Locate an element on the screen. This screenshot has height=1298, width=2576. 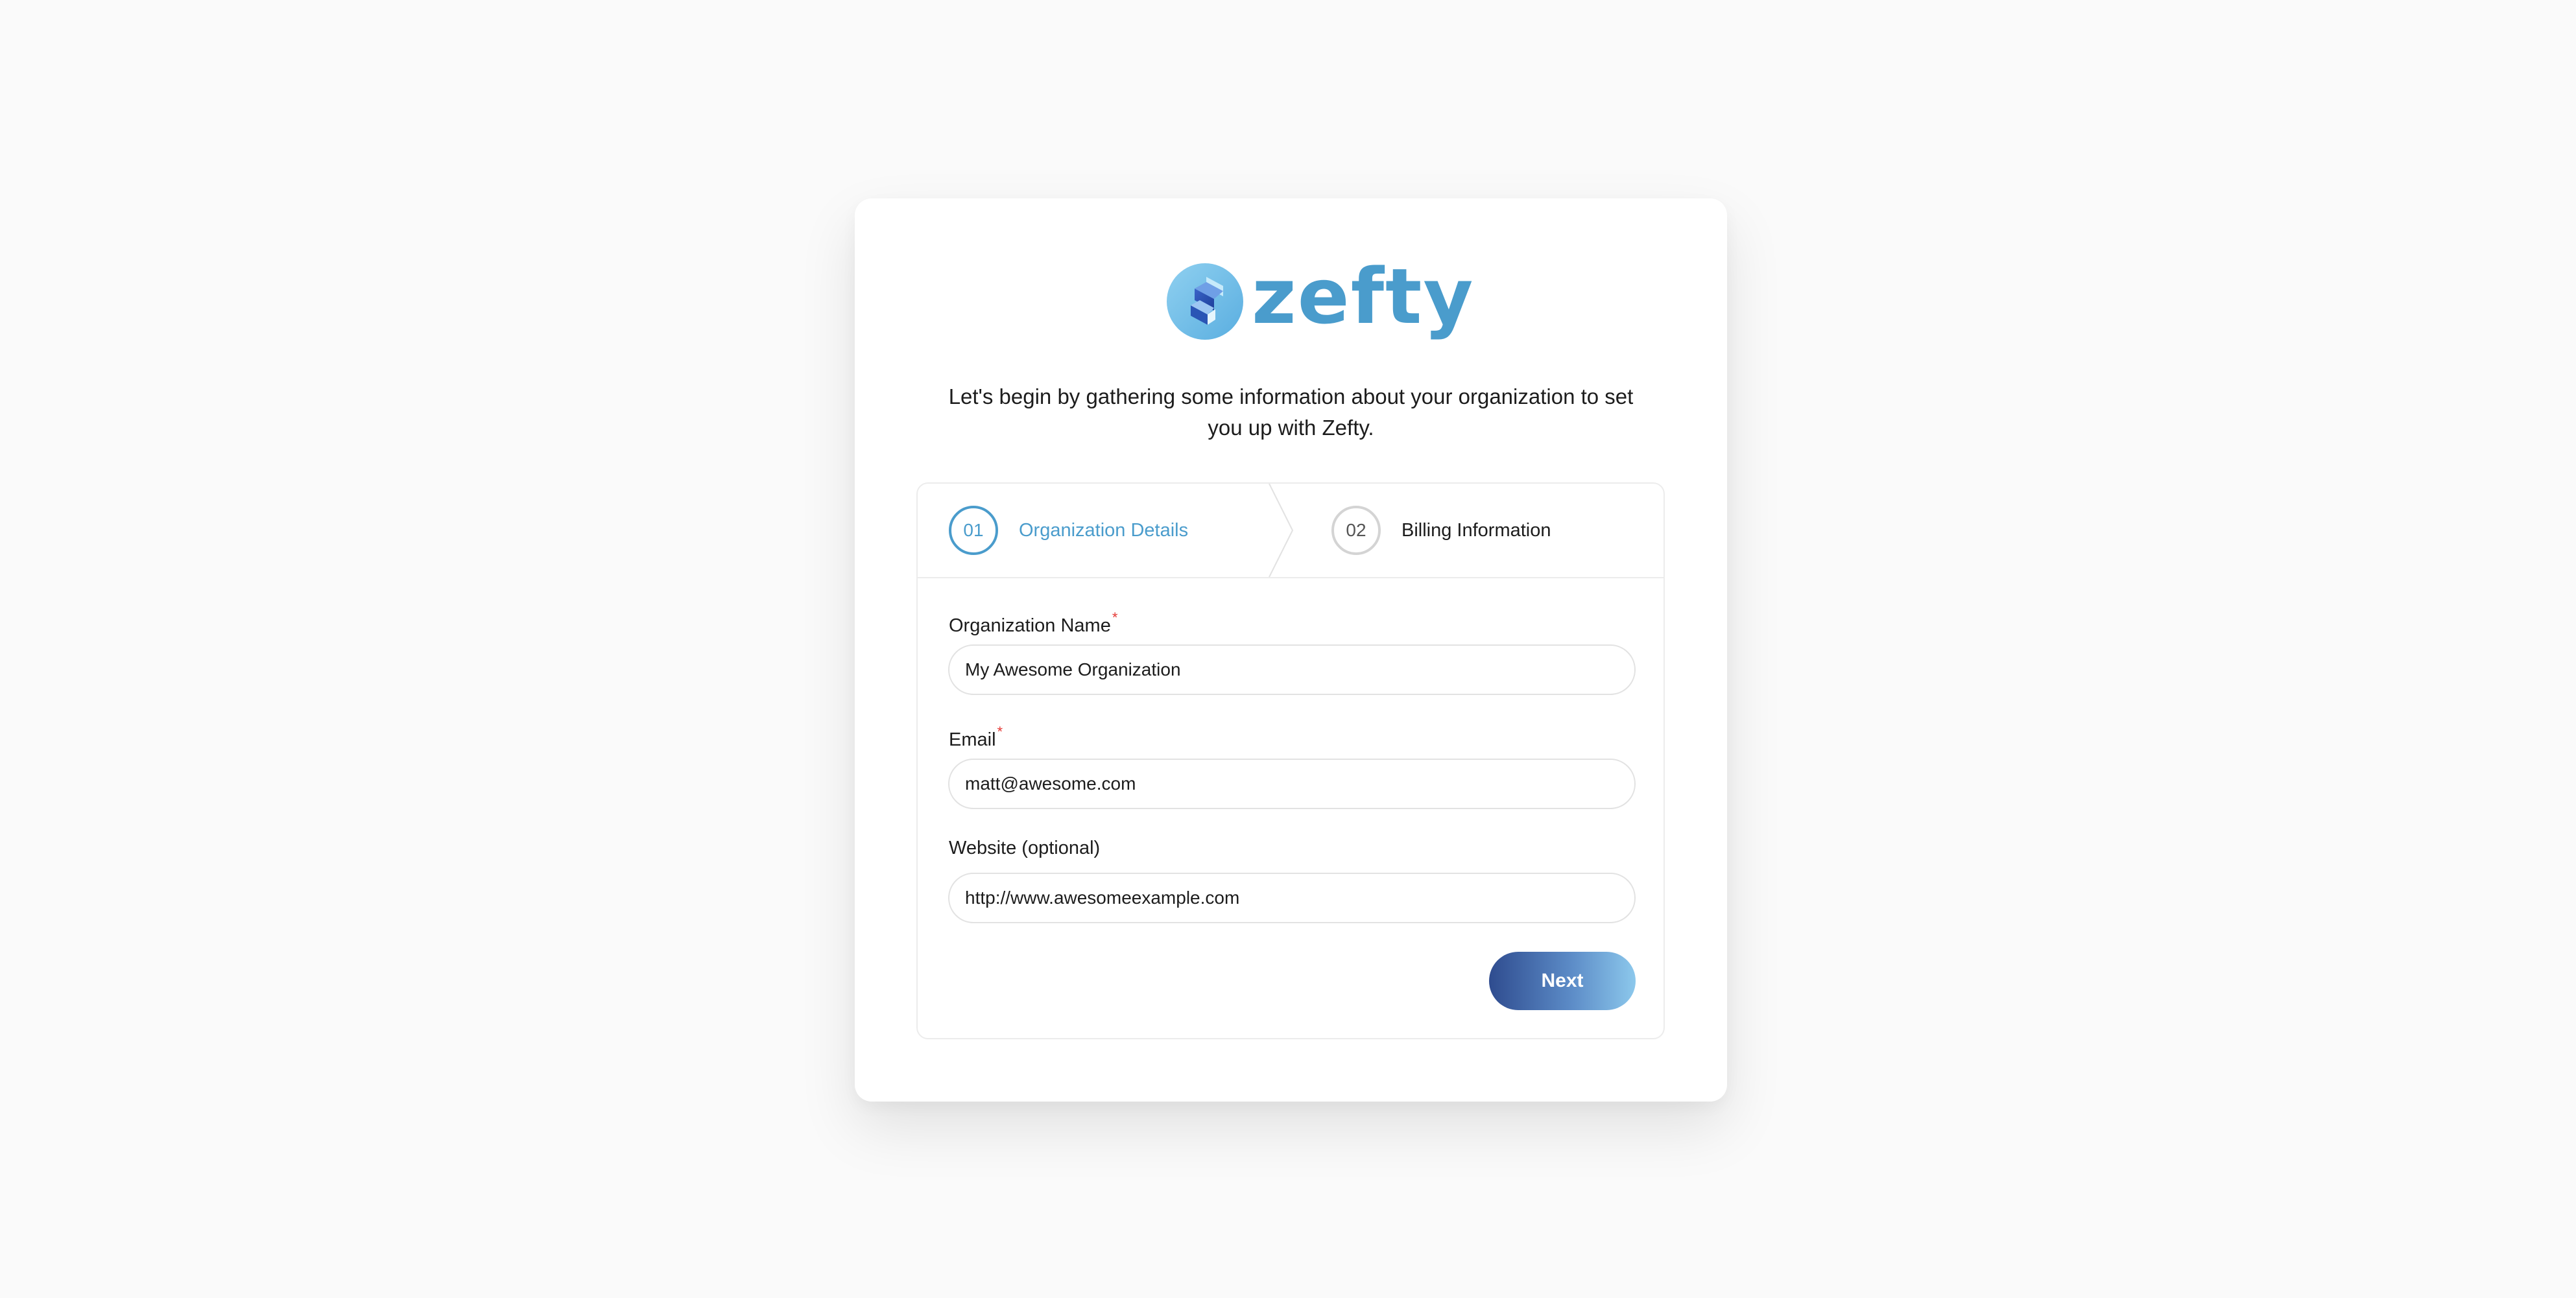
org-name-label: Organization Name* is located at coordinates (1033, 623).